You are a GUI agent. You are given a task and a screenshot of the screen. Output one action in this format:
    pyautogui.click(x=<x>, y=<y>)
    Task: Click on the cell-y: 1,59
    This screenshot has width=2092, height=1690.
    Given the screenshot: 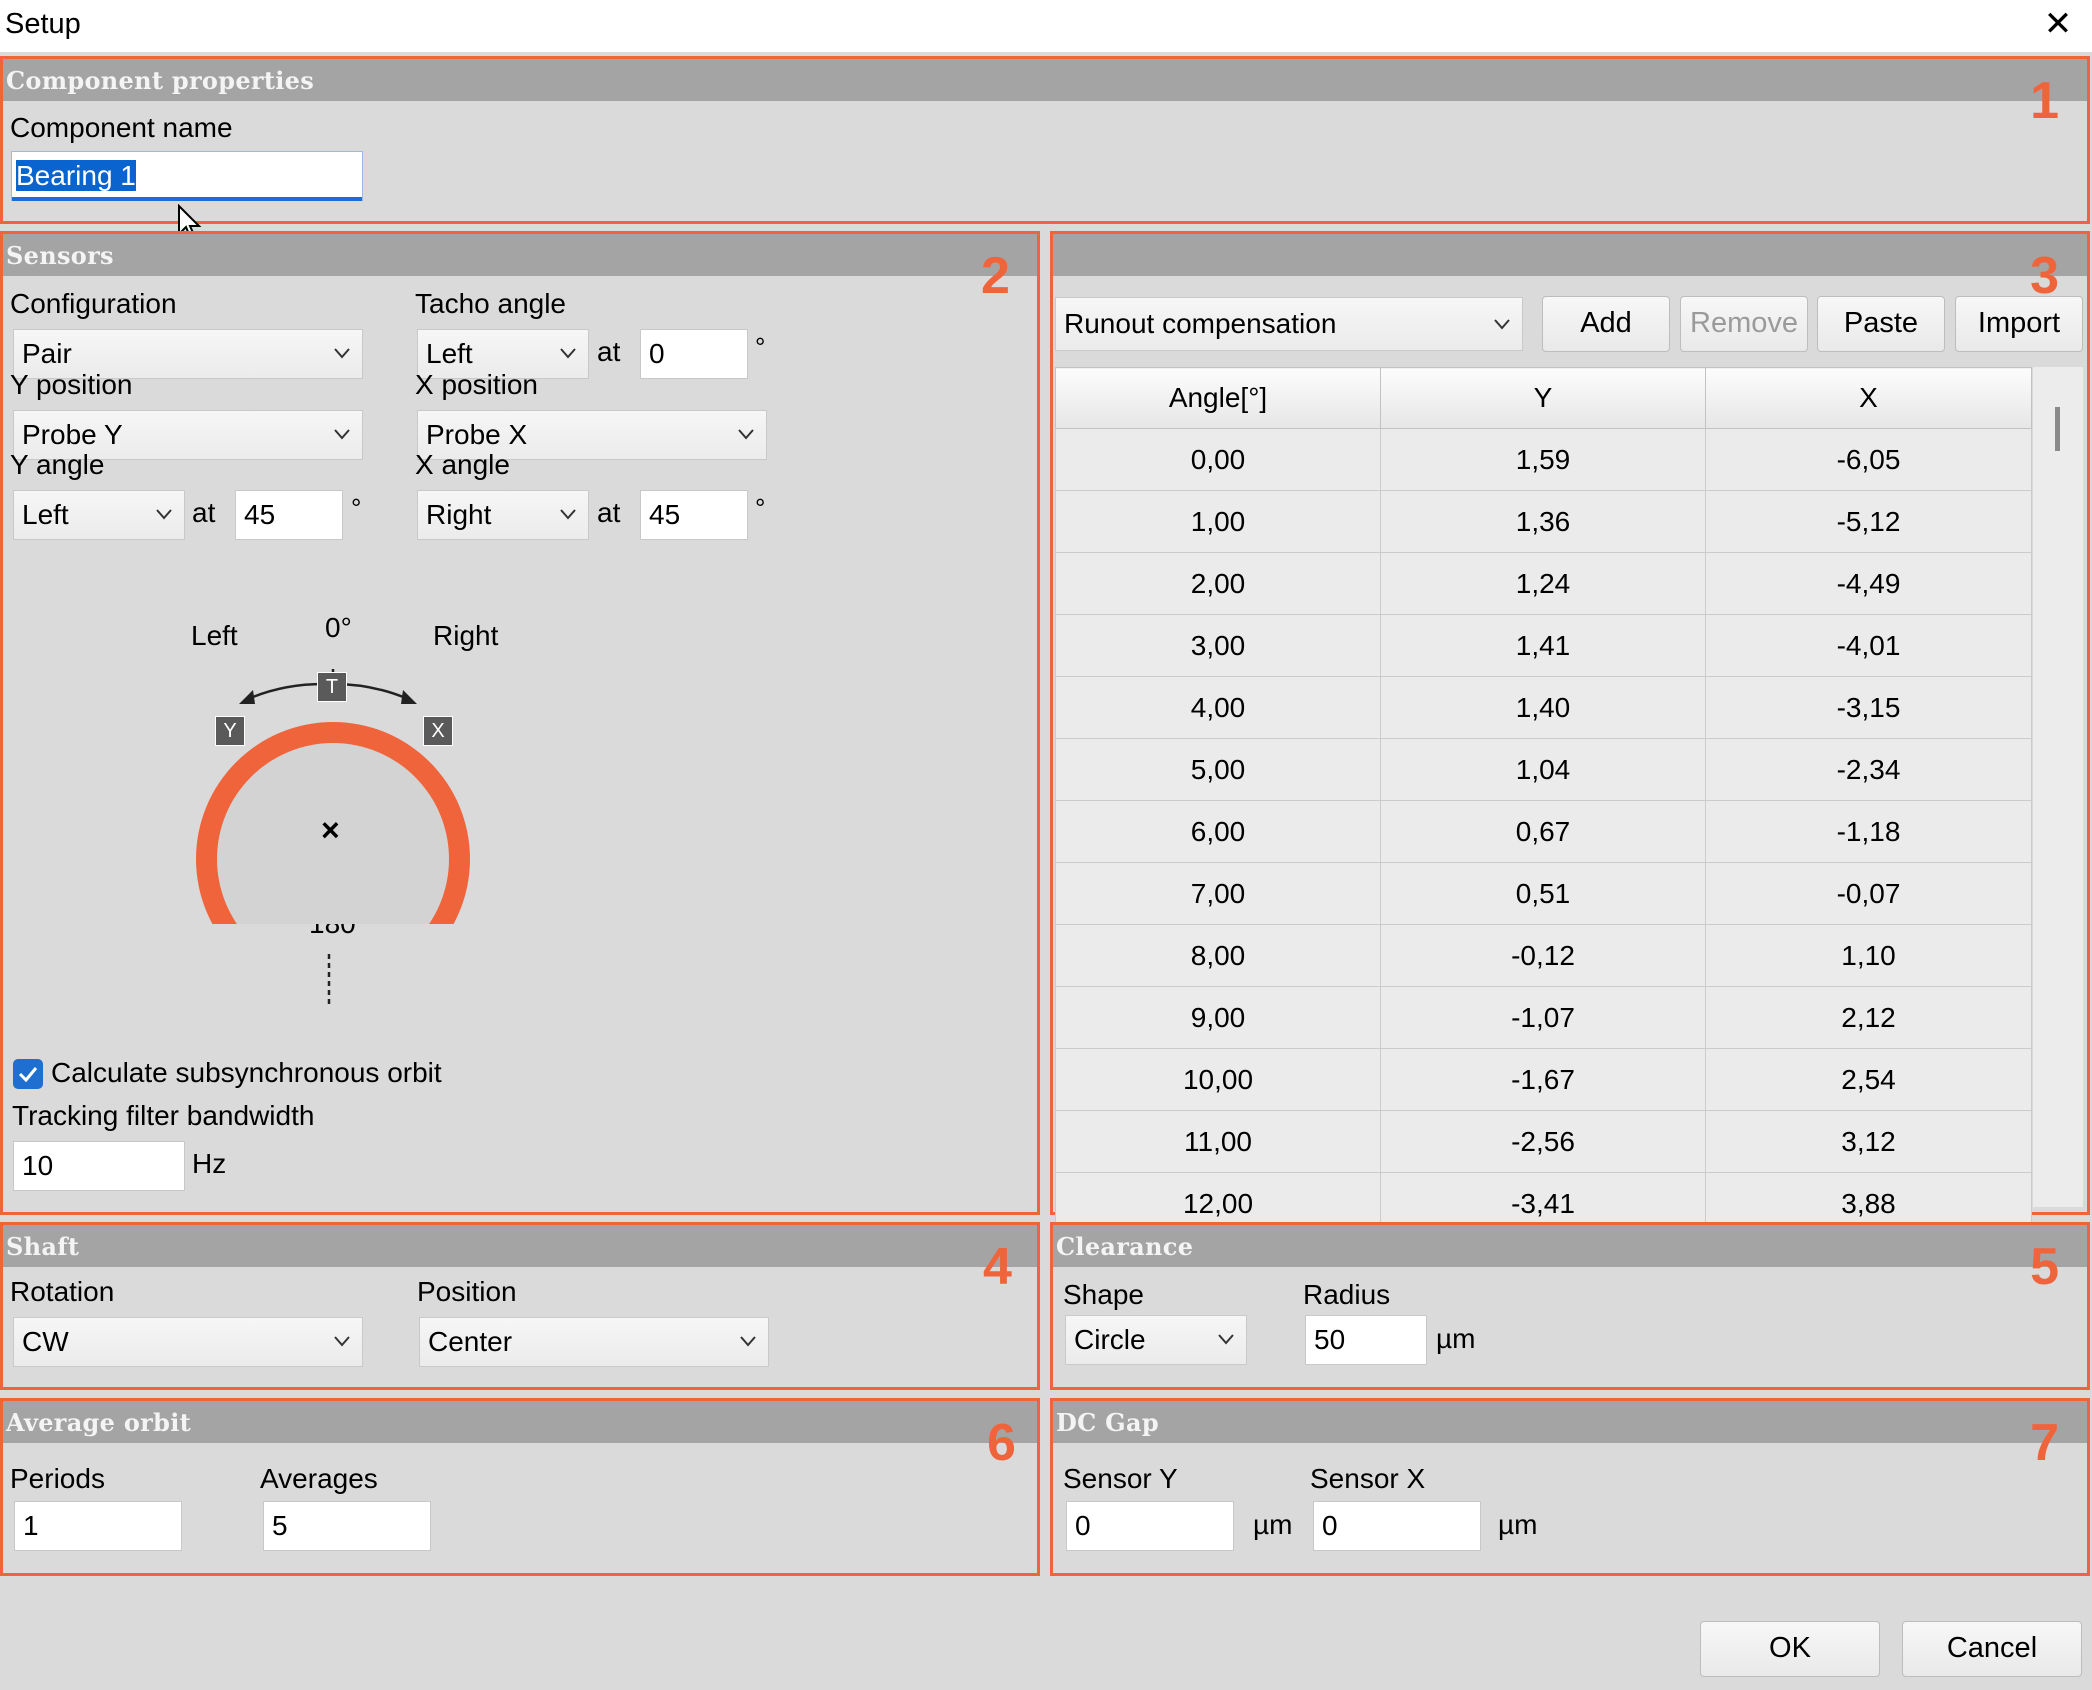 What is the action you would take?
    pyautogui.click(x=1543, y=459)
    